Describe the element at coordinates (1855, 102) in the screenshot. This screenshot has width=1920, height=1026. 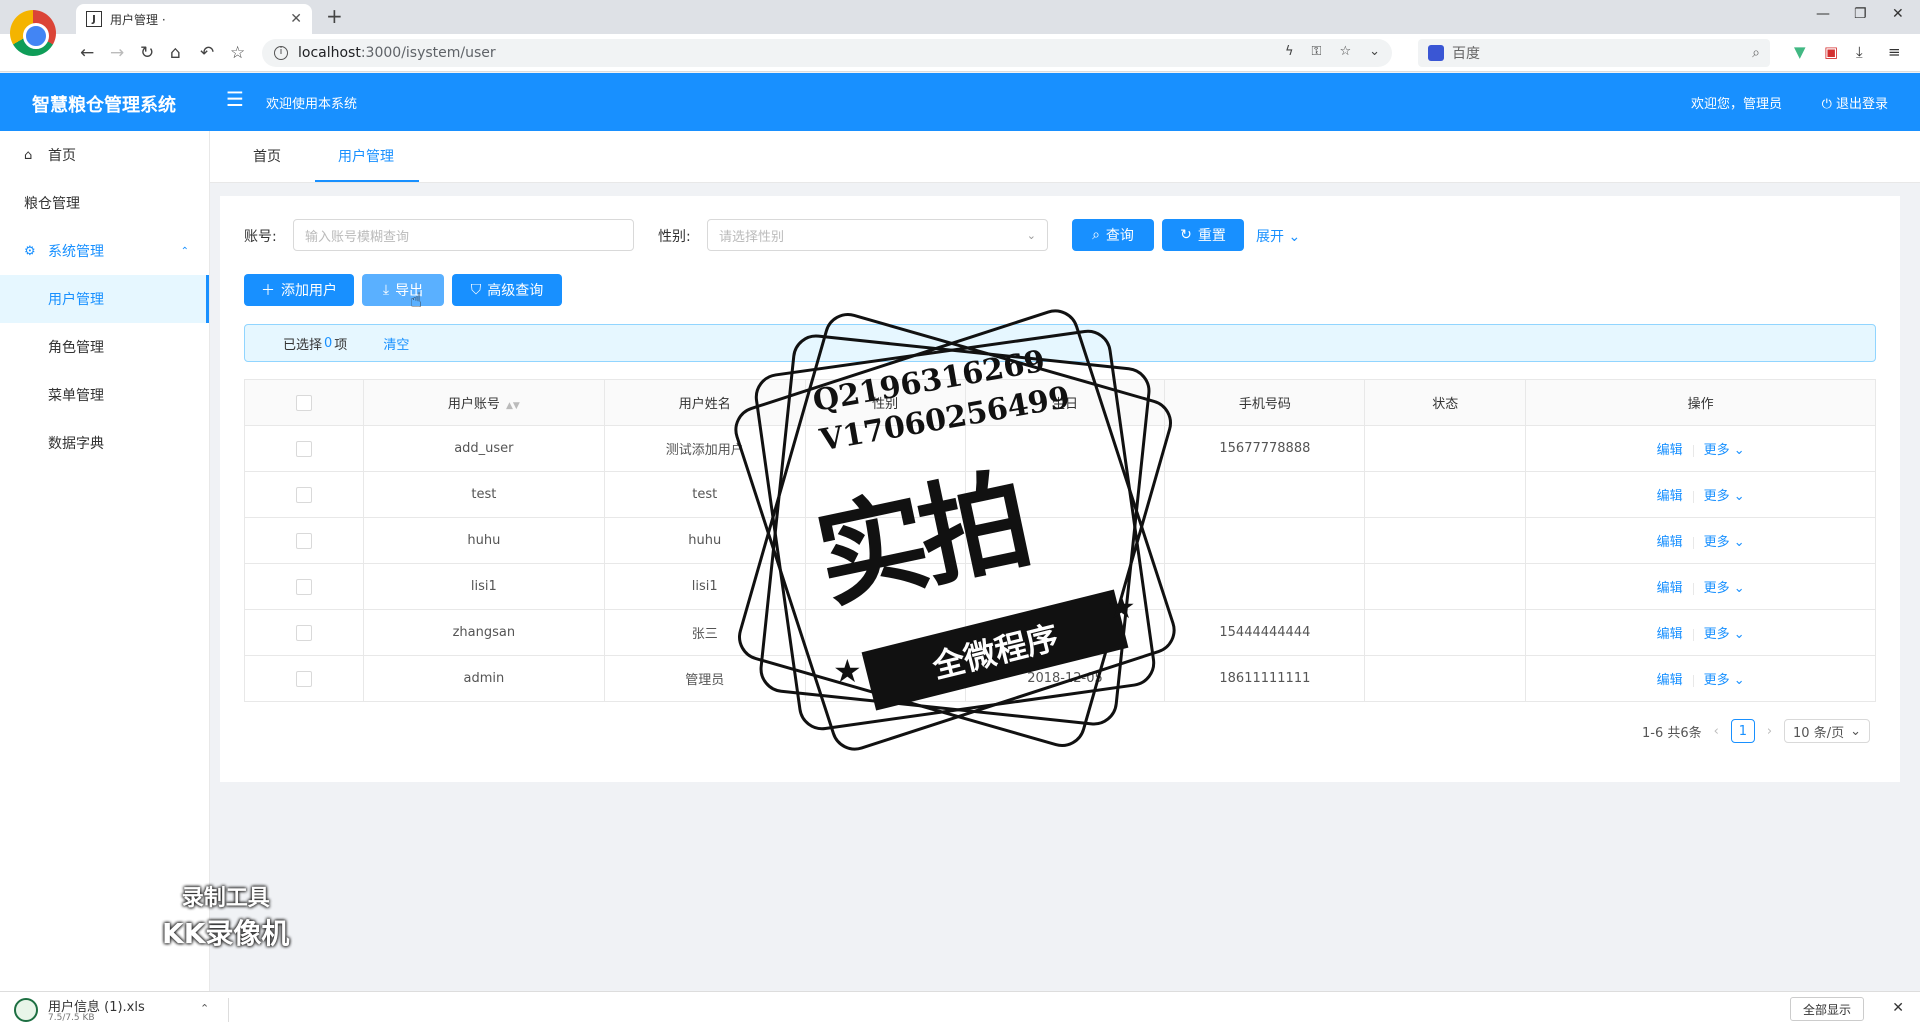
I see `logout-button: ⏻ 退出登录` at that location.